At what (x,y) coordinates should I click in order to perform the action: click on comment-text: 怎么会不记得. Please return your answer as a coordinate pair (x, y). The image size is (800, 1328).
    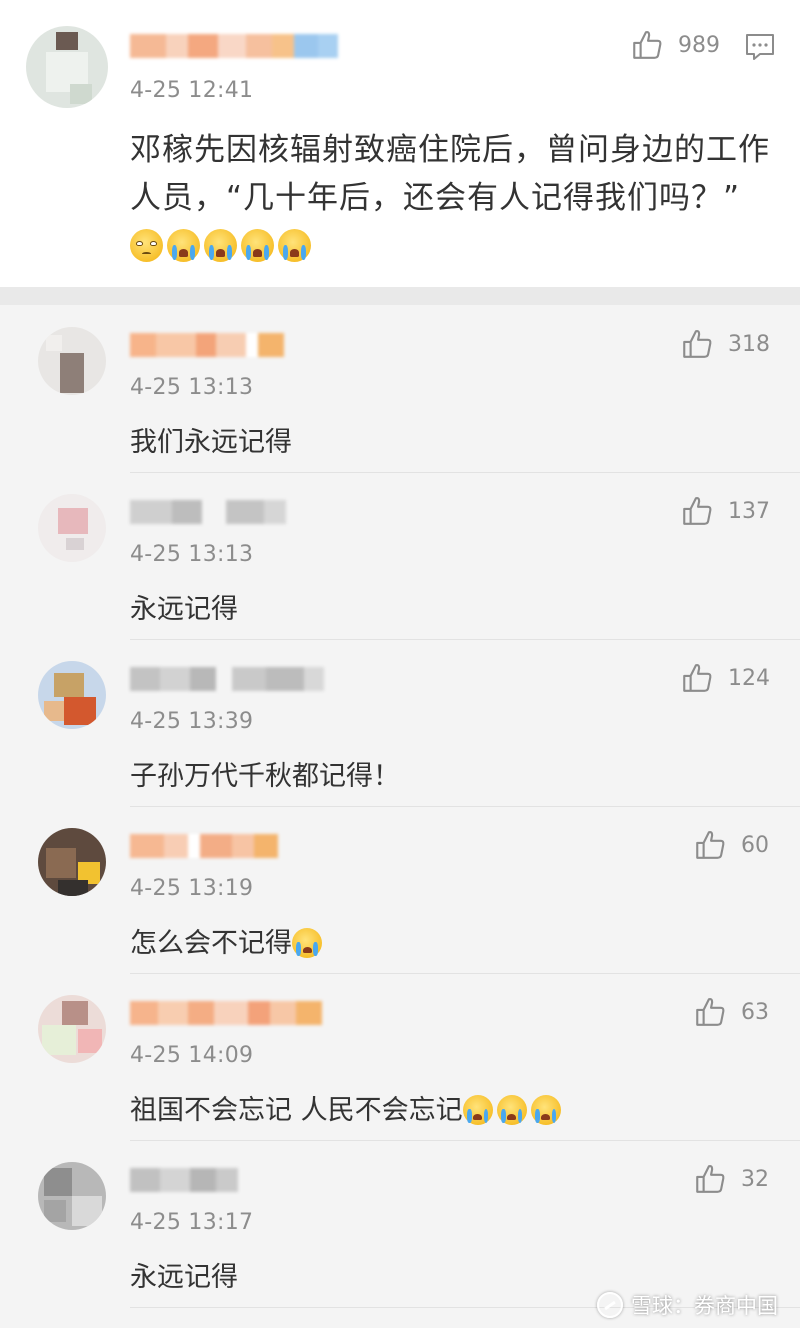
    Looking at the image, I should click on (228, 940).